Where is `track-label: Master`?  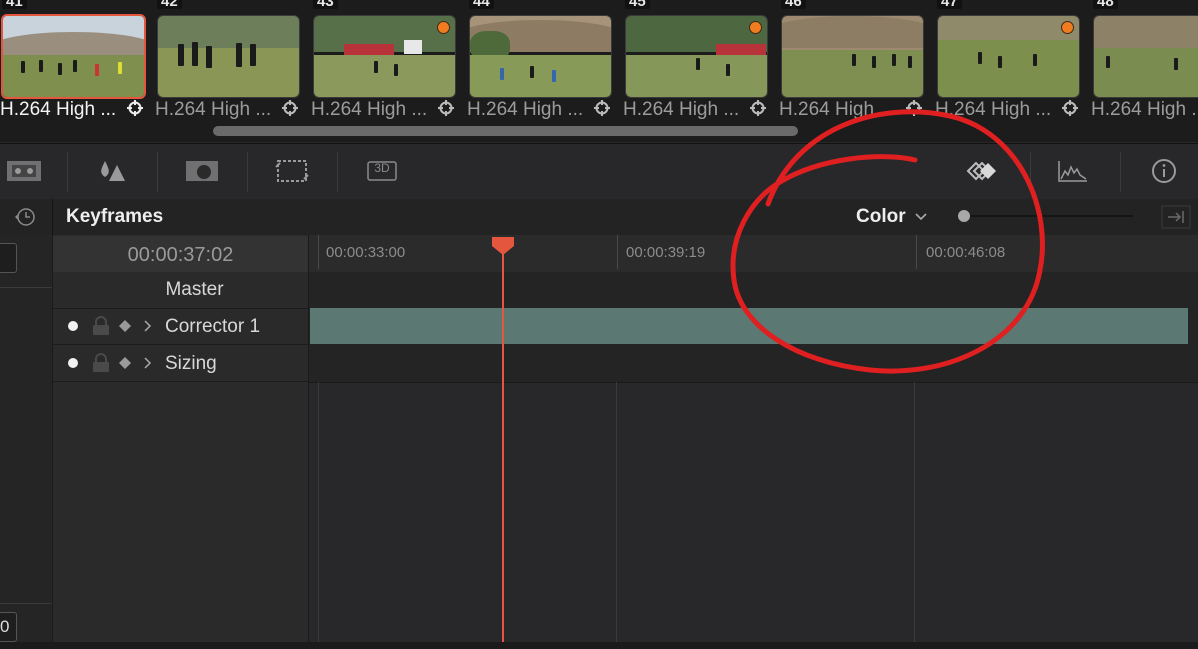 track-label: Master is located at coordinates (194, 289).